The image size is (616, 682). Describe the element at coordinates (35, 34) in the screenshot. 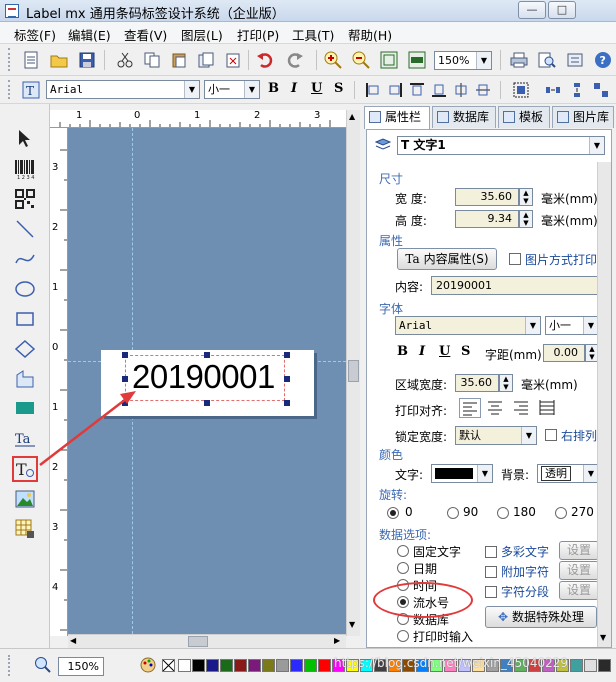

I see `menu-label: 标签(F)` at that location.